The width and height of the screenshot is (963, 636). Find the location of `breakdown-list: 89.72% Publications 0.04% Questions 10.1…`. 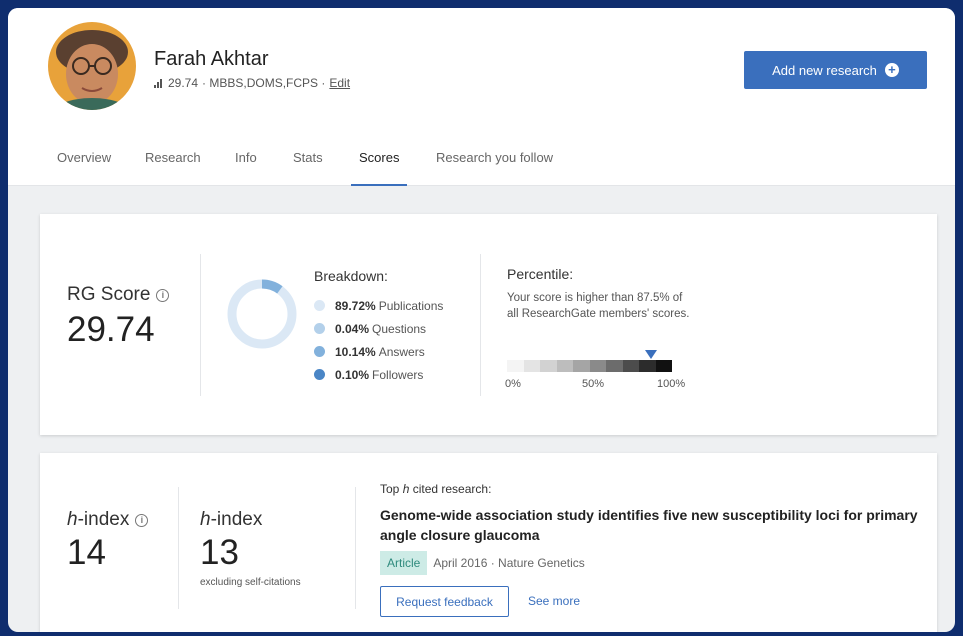

breakdown-list: 89.72% Publications 0.04% Questions 10.1… is located at coordinates (378, 340).